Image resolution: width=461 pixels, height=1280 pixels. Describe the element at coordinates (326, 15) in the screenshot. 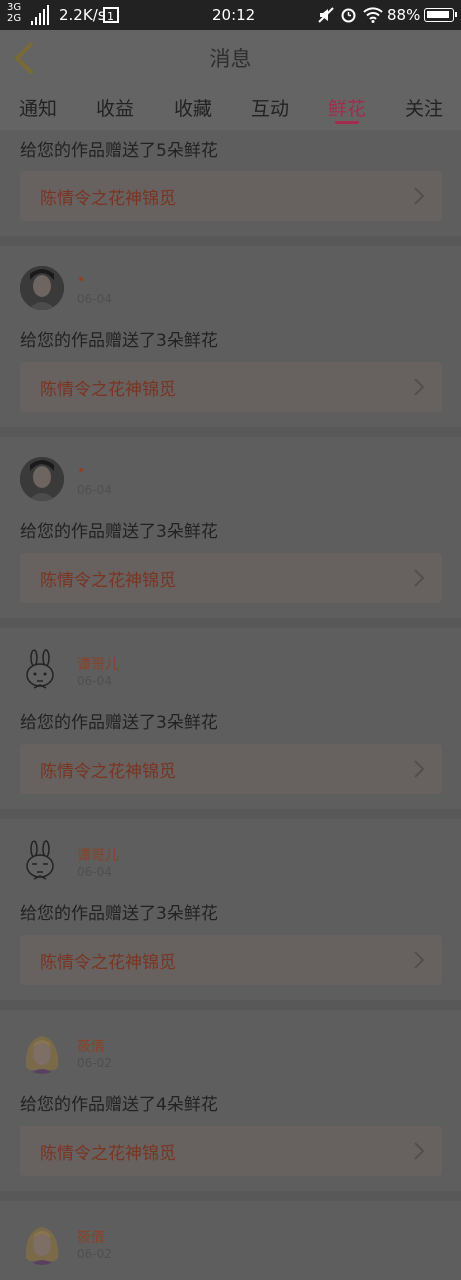

I see `mute-icon` at that location.